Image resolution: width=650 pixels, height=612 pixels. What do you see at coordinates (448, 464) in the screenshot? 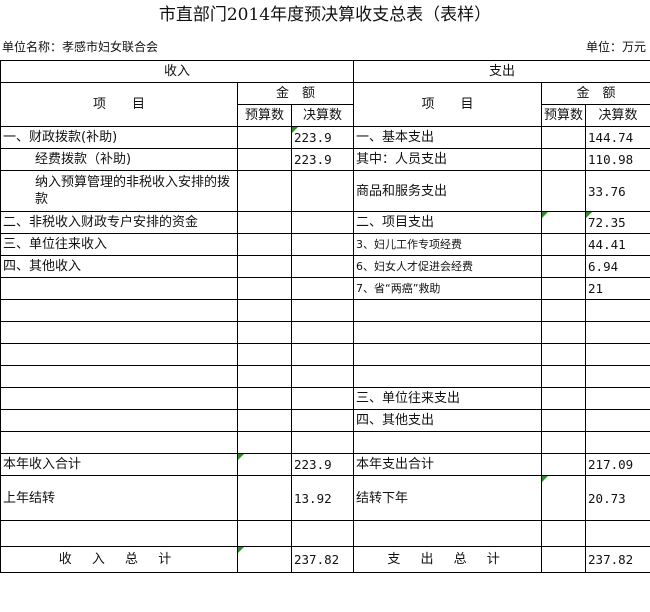
I see `table-cell: 本年支出合计` at bounding box center [448, 464].